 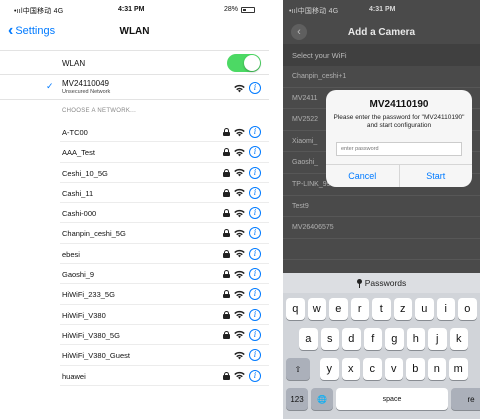 What do you see at coordinates (362, 176) in the screenshot?
I see `cancel-button: Cancel` at bounding box center [362, 176].